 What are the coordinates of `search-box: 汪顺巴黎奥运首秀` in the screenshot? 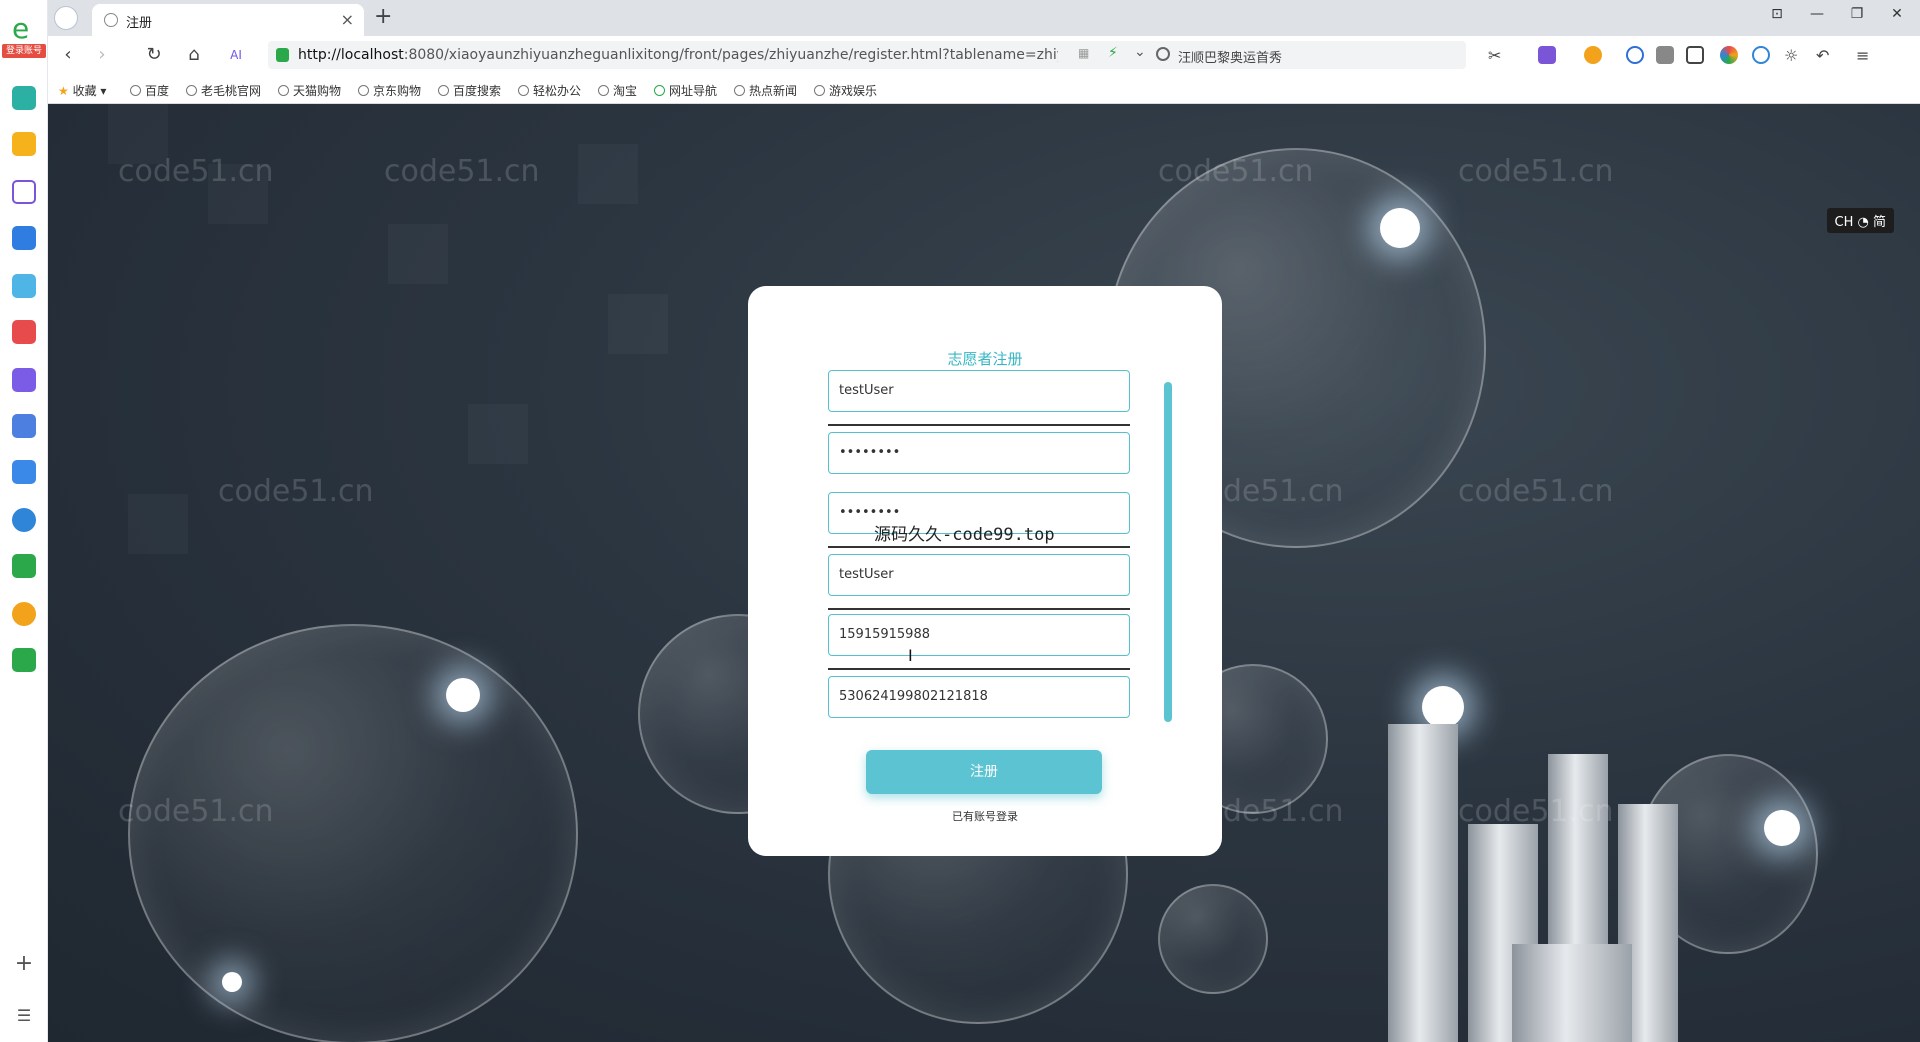 It's located at (1307, 55).